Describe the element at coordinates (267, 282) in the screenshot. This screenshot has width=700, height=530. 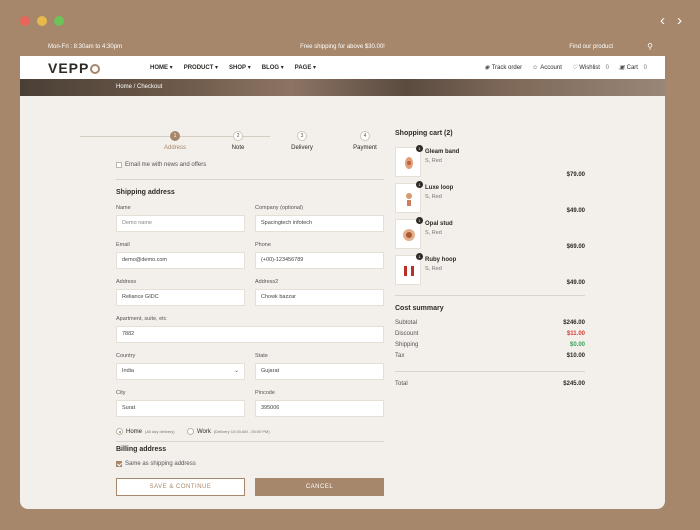
I see `address2-label: Address2` at that location.